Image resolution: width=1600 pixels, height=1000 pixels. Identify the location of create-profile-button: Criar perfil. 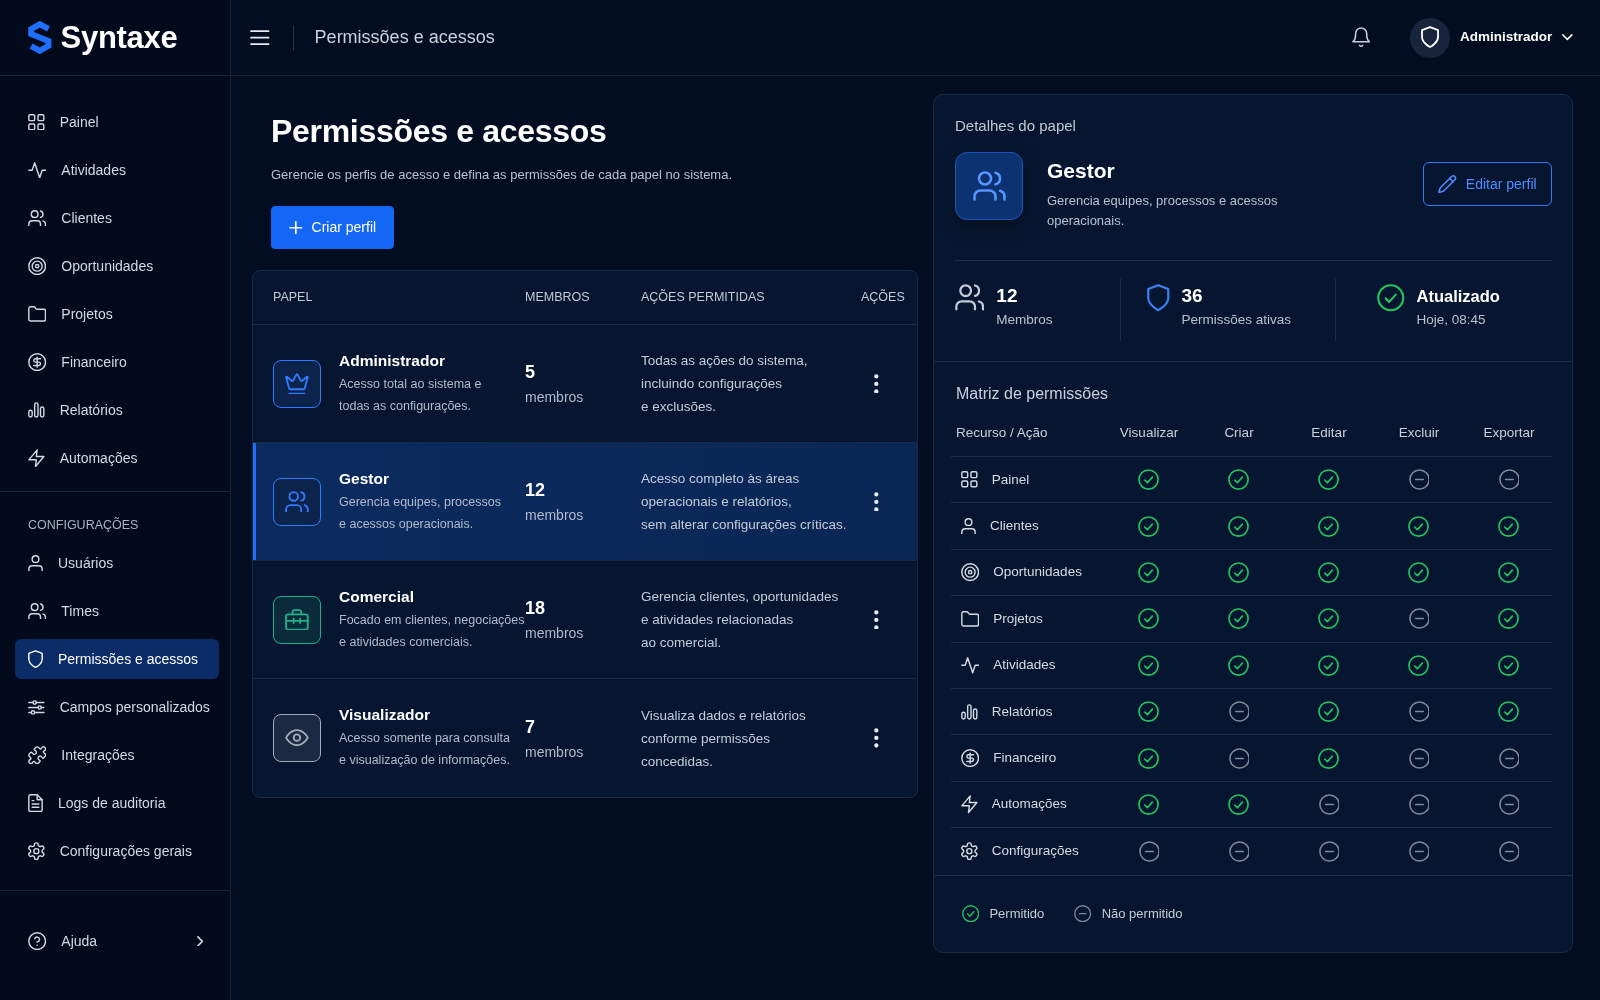
(333, 227).